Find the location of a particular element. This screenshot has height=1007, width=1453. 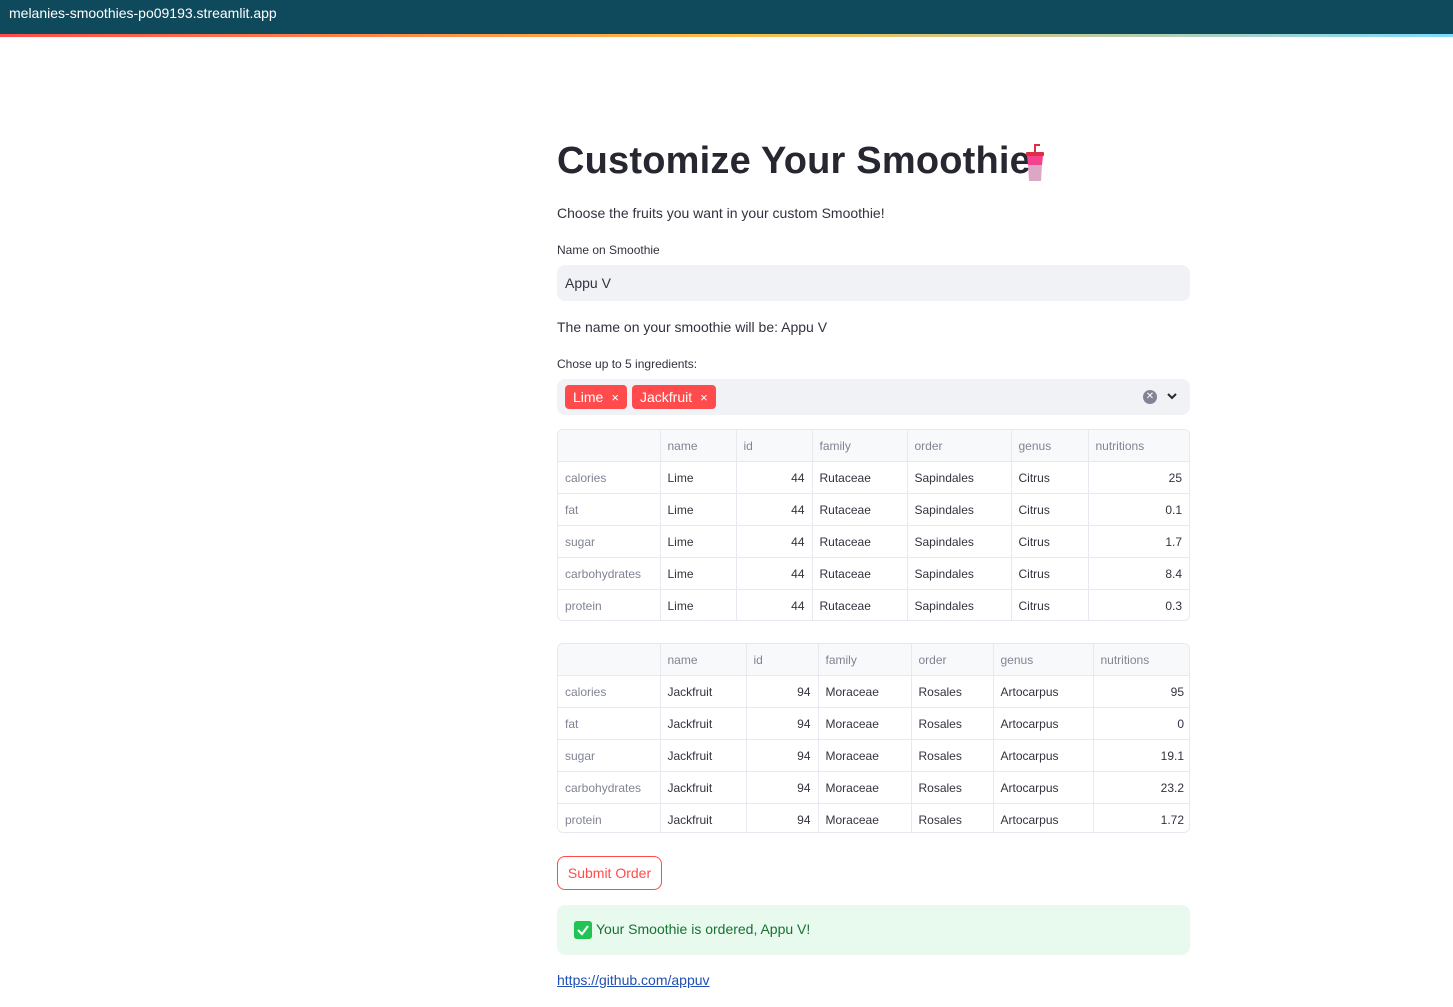

table-cell: 23.2 is located at coordinates (1141, 787).